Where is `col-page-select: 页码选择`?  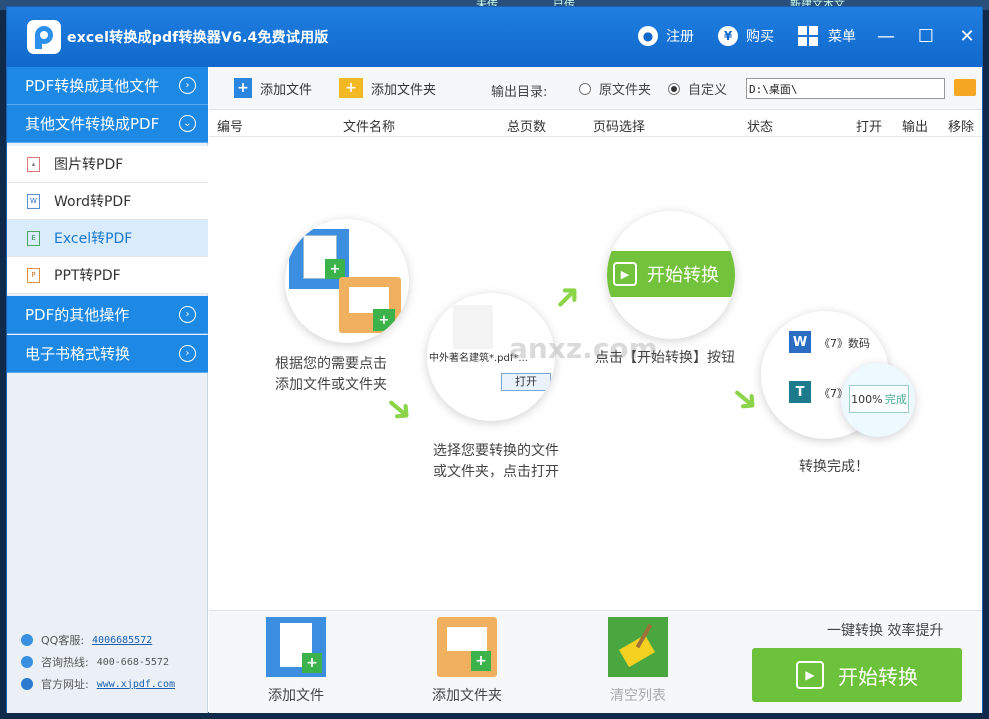
col-page-select: 页码选择 is located at coordinates (619, 127).